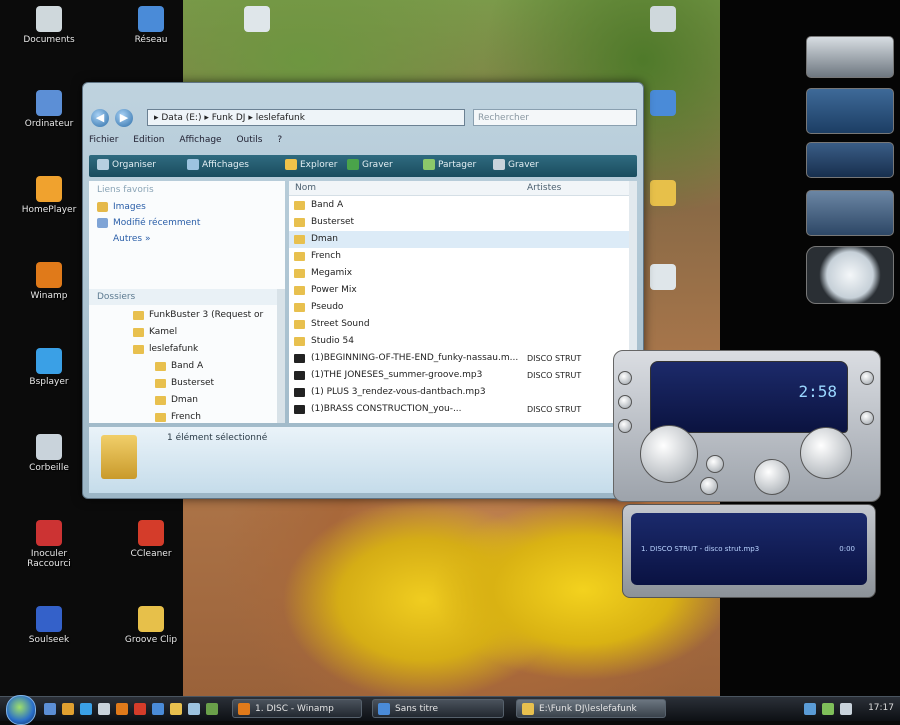 The width and height of the screenshot is (900, 725). I want to click on menu-edit: Edition, so click(148, 140).